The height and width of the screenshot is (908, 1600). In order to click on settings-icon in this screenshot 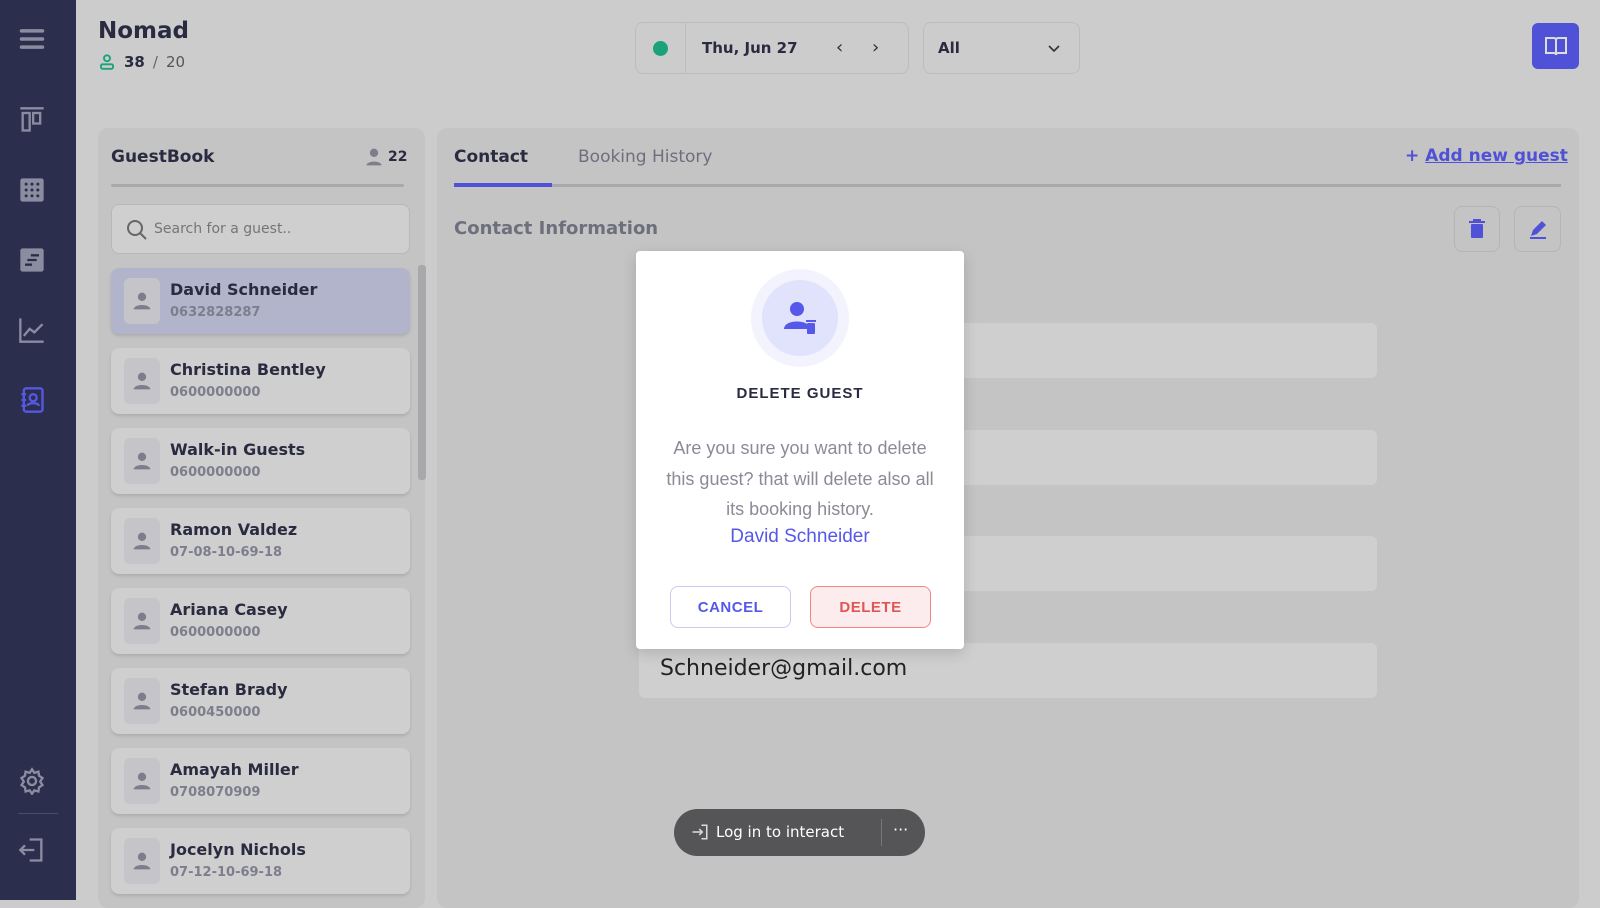, I will do `click(32, 781)`.